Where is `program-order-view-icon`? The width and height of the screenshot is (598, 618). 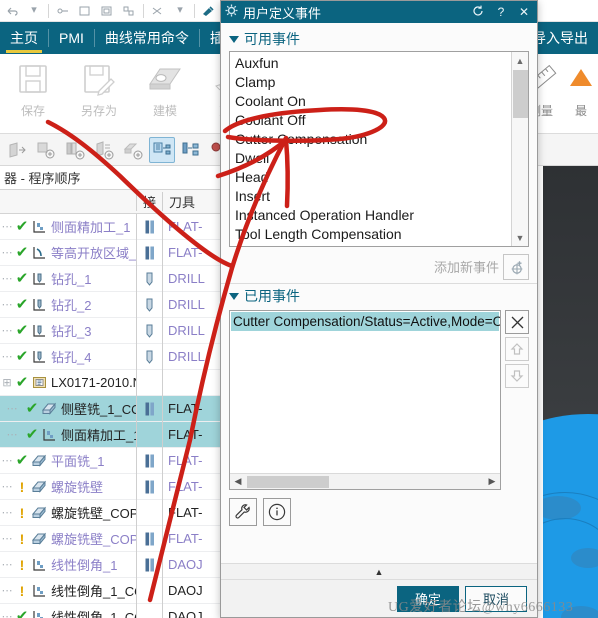 program-order-view-icon is located at coordinates (162, 149).